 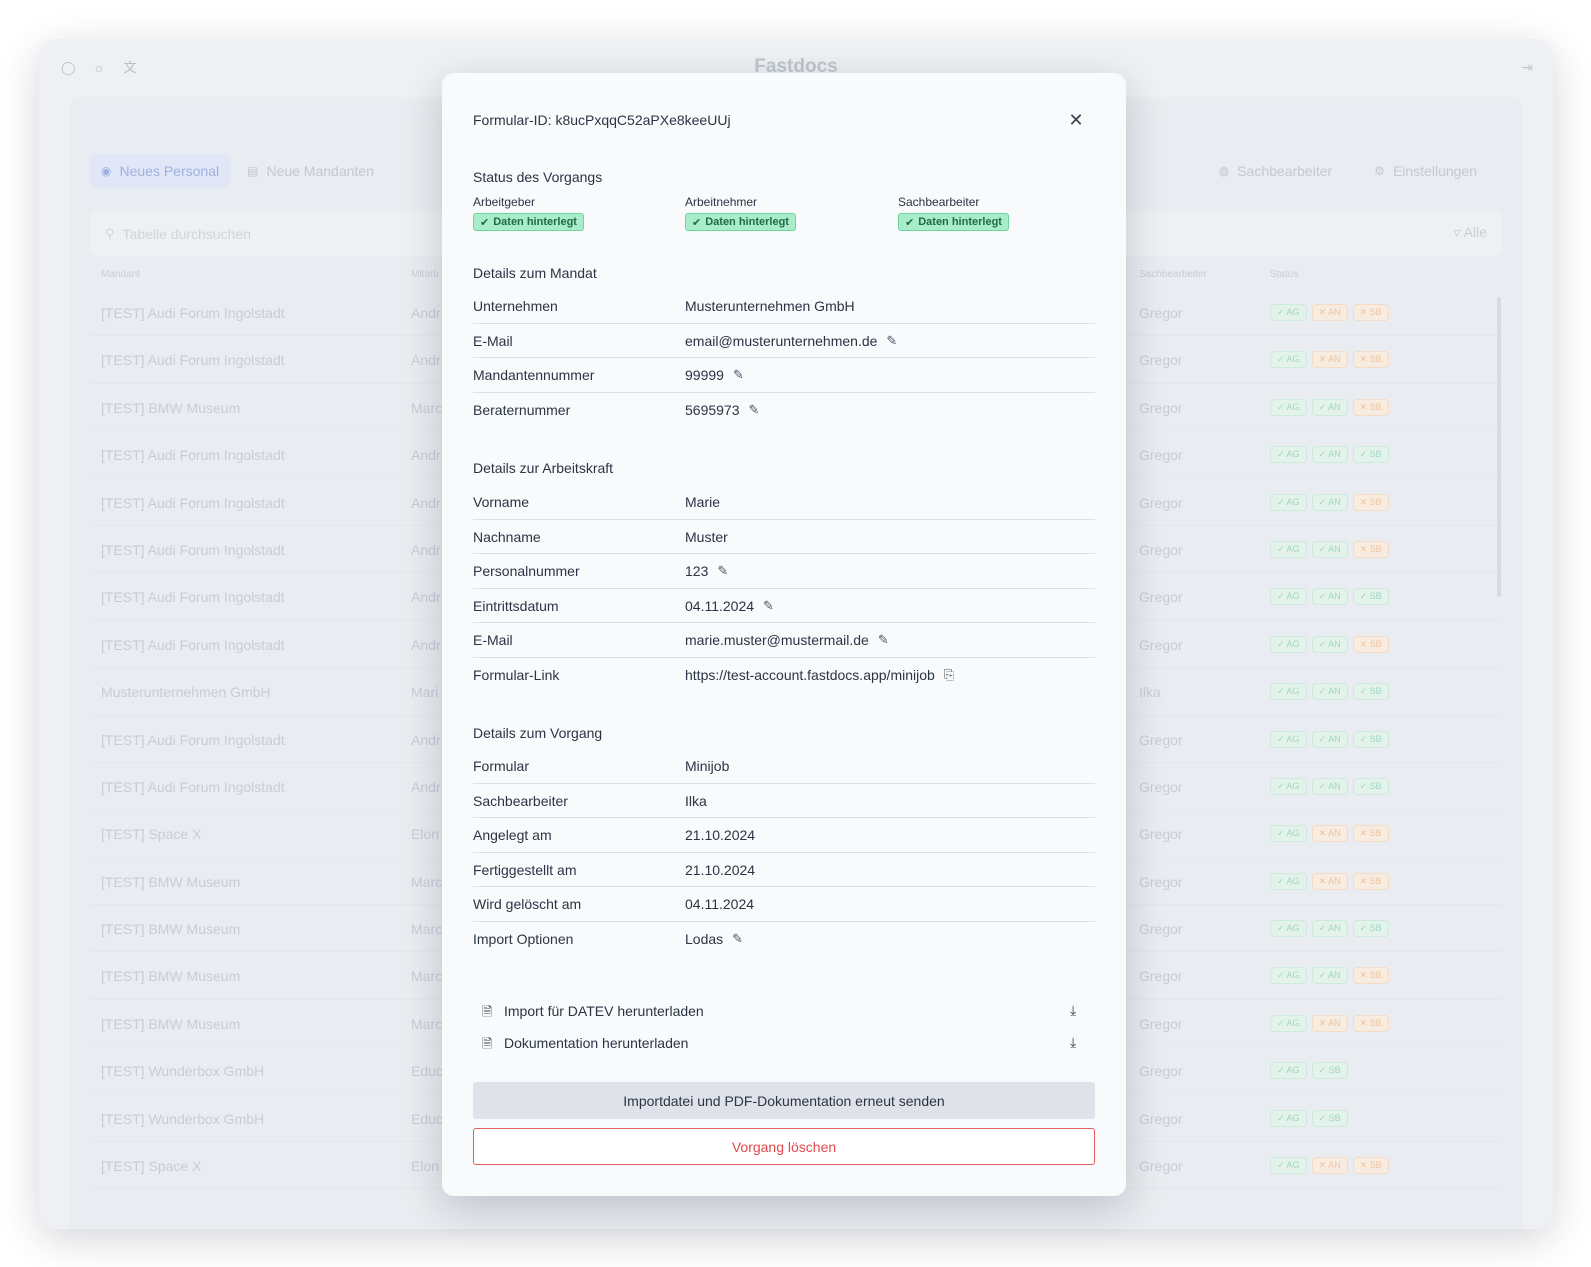 I want to click on tab-sachbearbeiter: ◍ Sachbearbeiter, so click(x=1275, y=171).